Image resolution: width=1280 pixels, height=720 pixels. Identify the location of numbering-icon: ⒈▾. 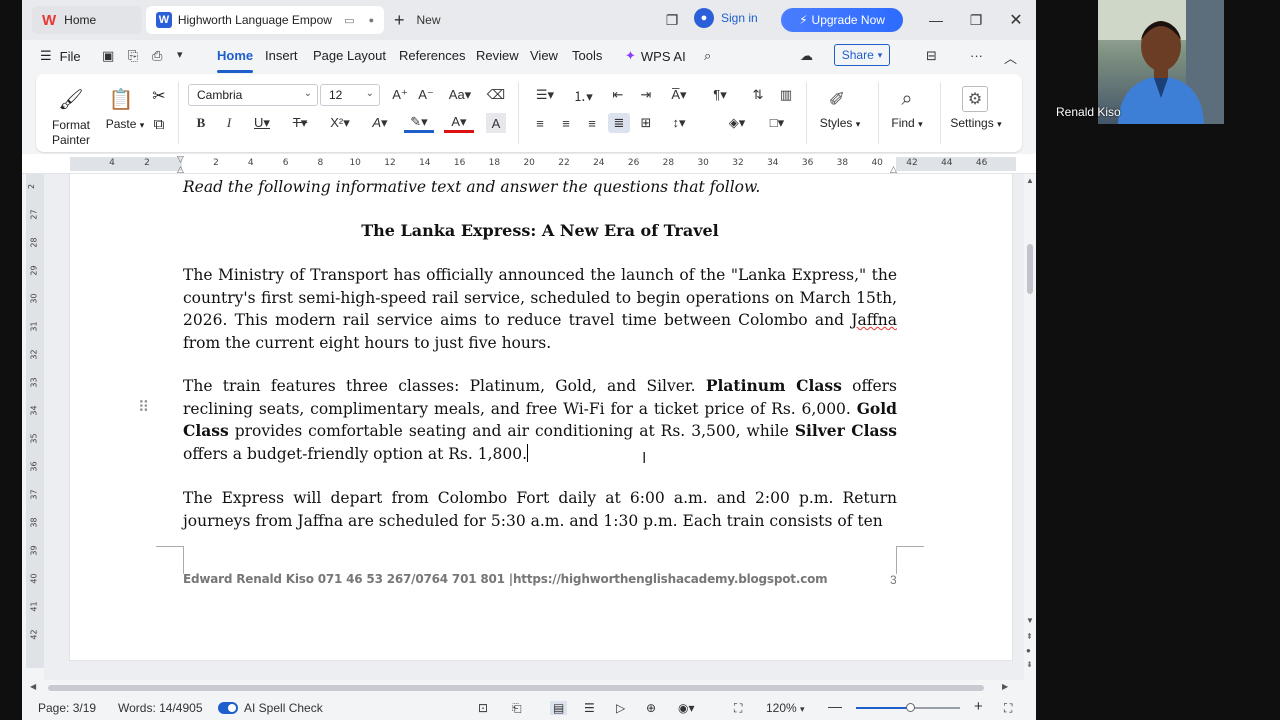
(583, 95).